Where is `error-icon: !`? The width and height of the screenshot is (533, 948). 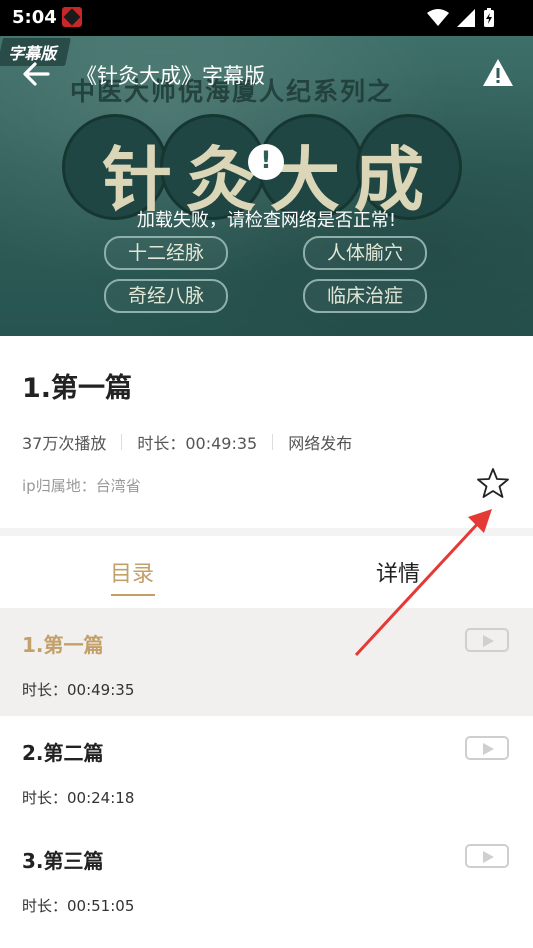 error-icon: ! is located at coordinates (266, 162).